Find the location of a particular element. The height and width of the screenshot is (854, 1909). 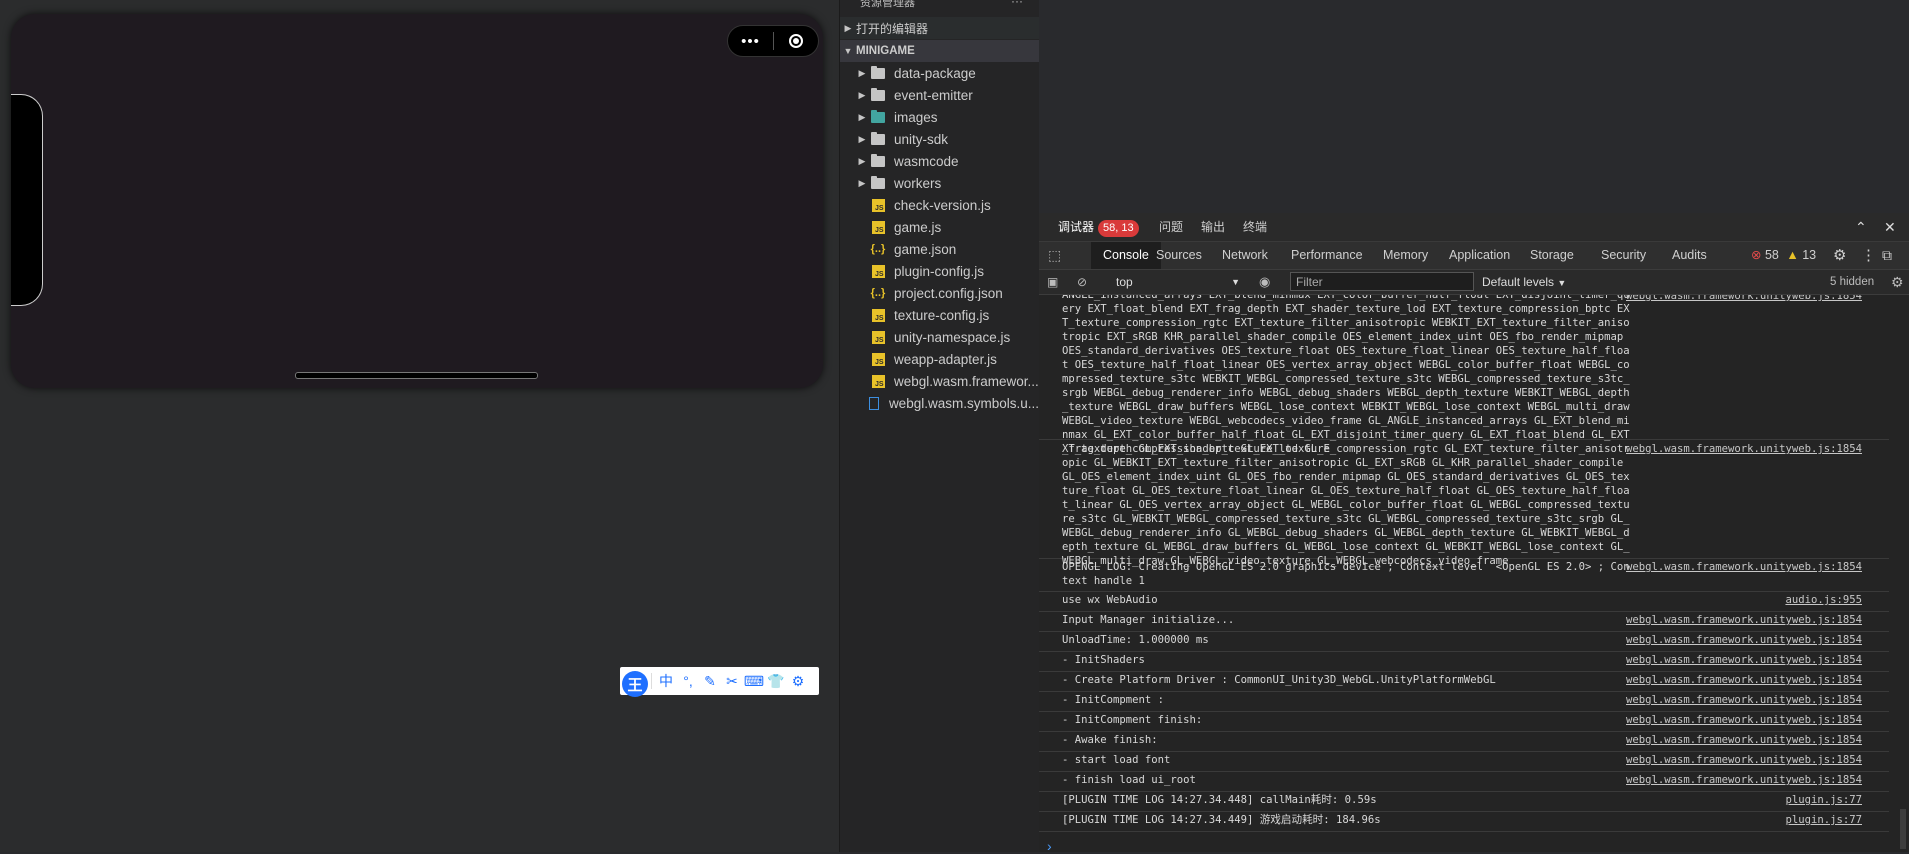

tab-terminal: 终端 is located at coordinates (1255, 227).